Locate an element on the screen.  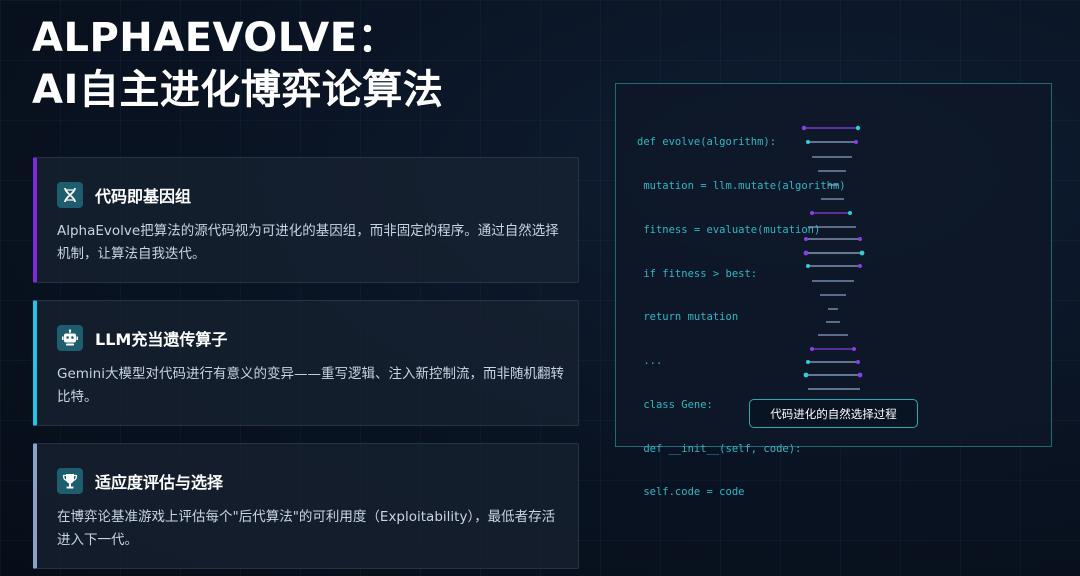
robot-icon is located at coordinates (70, 338).